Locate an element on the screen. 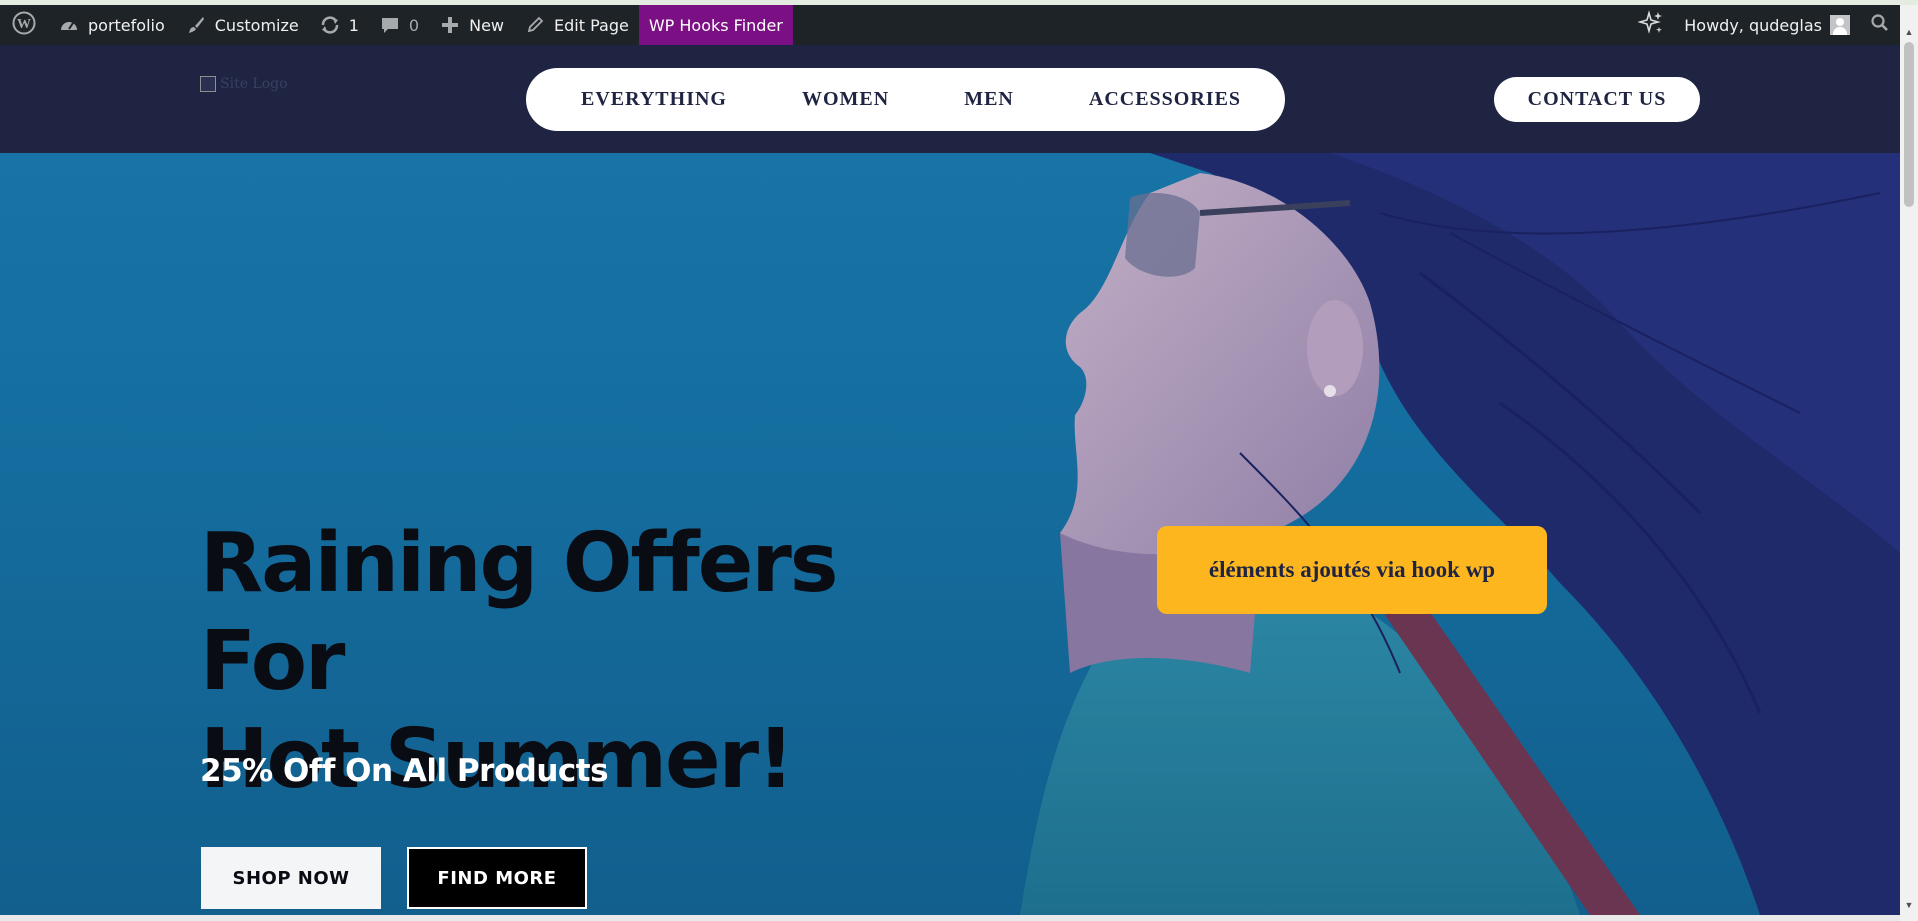 The height and width of the screenshot is (921, 1918). admin-search-button is located at coordinates (1880, 25).